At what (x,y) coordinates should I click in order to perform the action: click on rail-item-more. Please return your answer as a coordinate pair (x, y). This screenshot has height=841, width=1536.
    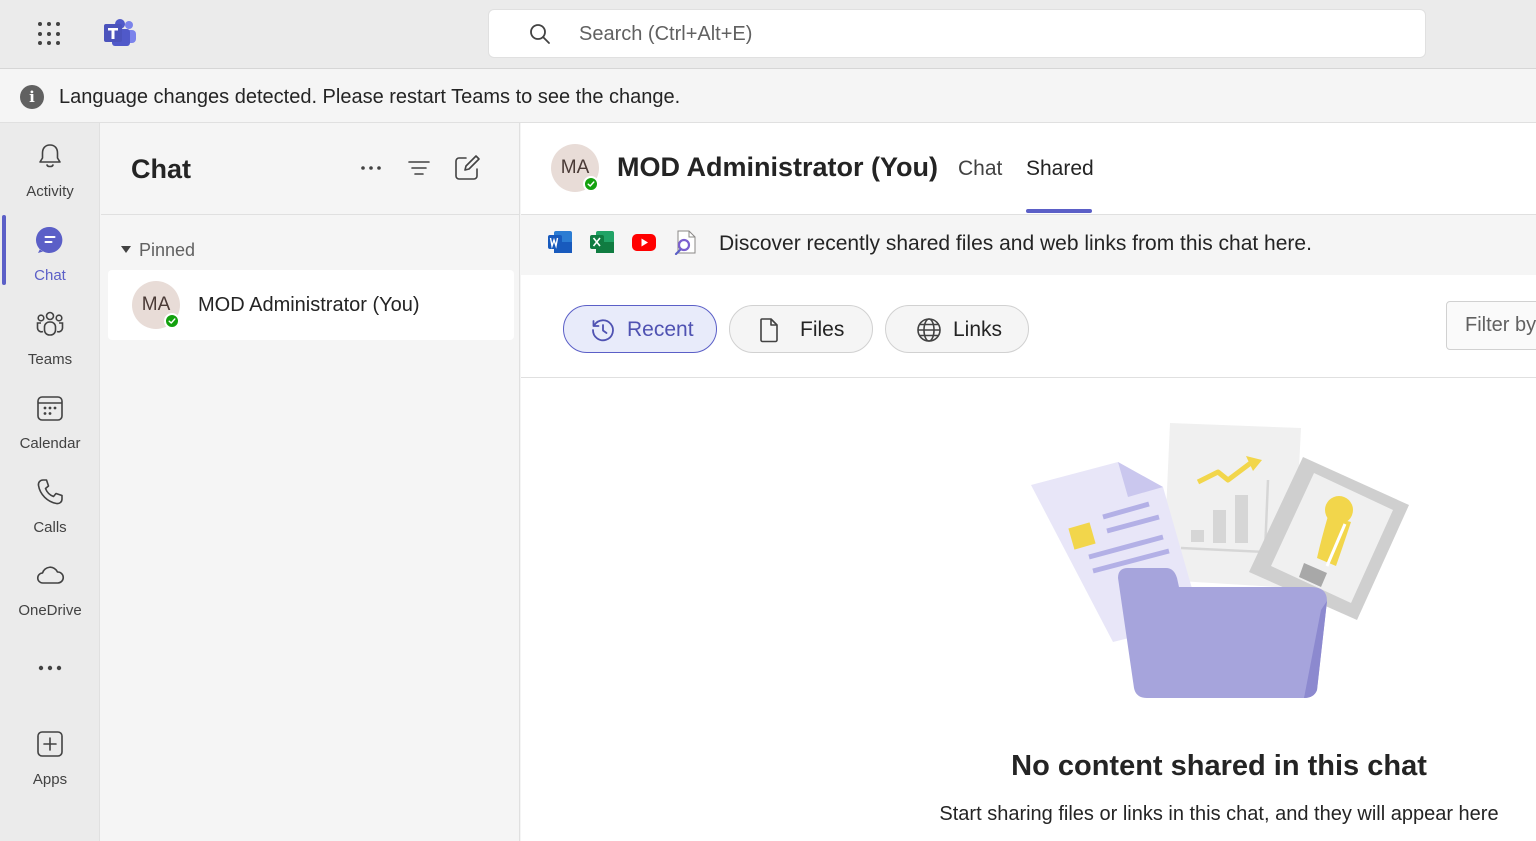
    Looking at the image, I should click on (50, 666).